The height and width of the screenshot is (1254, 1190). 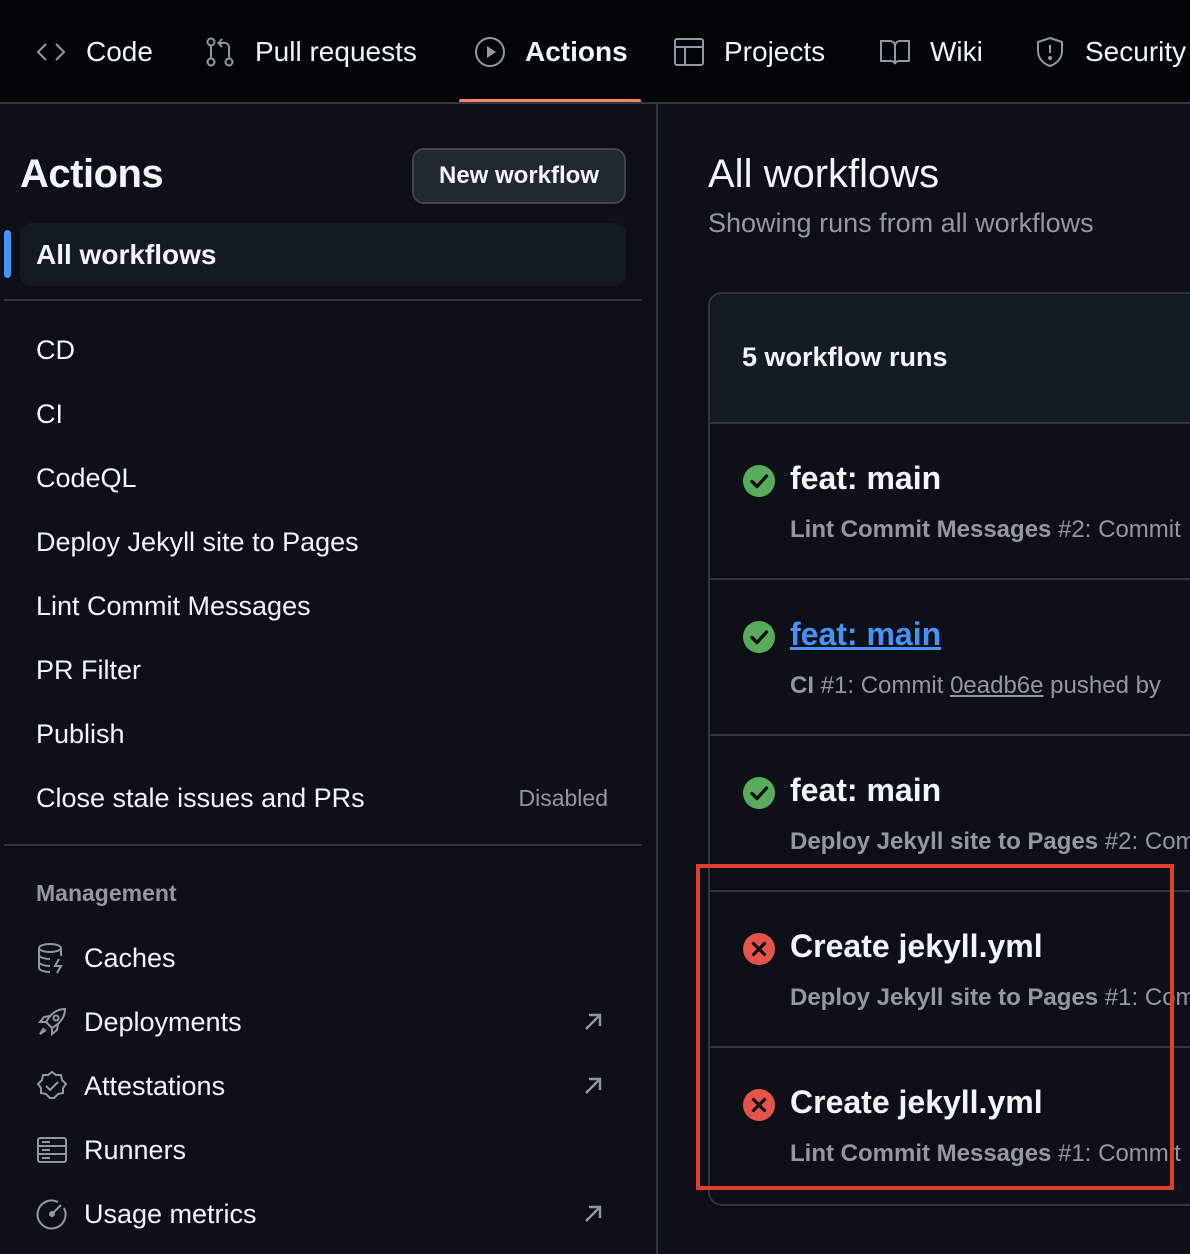 What do you see at coordinates (50, 958) in the screenshot?
I see `database-icon` at bounding box center [50, 958].